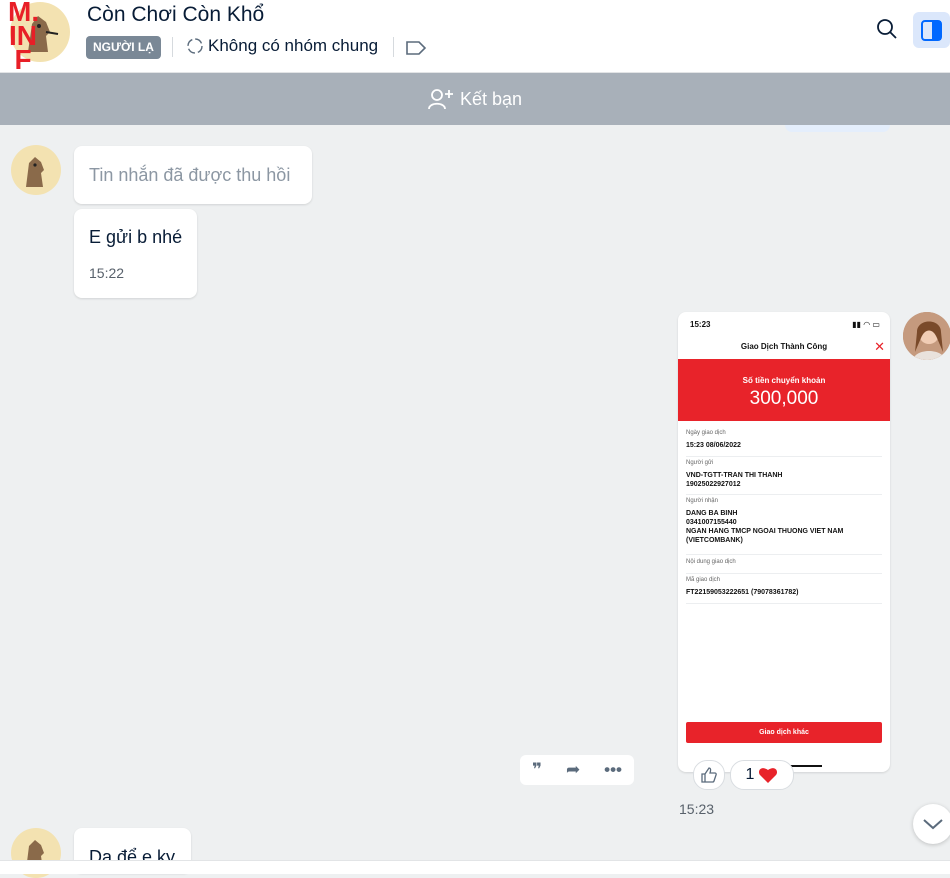 This screenshot has width=950, height=878. What do you see at coordinates (713, 484) in the screenshot?
I see `sender-account: 19025022927012` at bounding box center [713, 484].